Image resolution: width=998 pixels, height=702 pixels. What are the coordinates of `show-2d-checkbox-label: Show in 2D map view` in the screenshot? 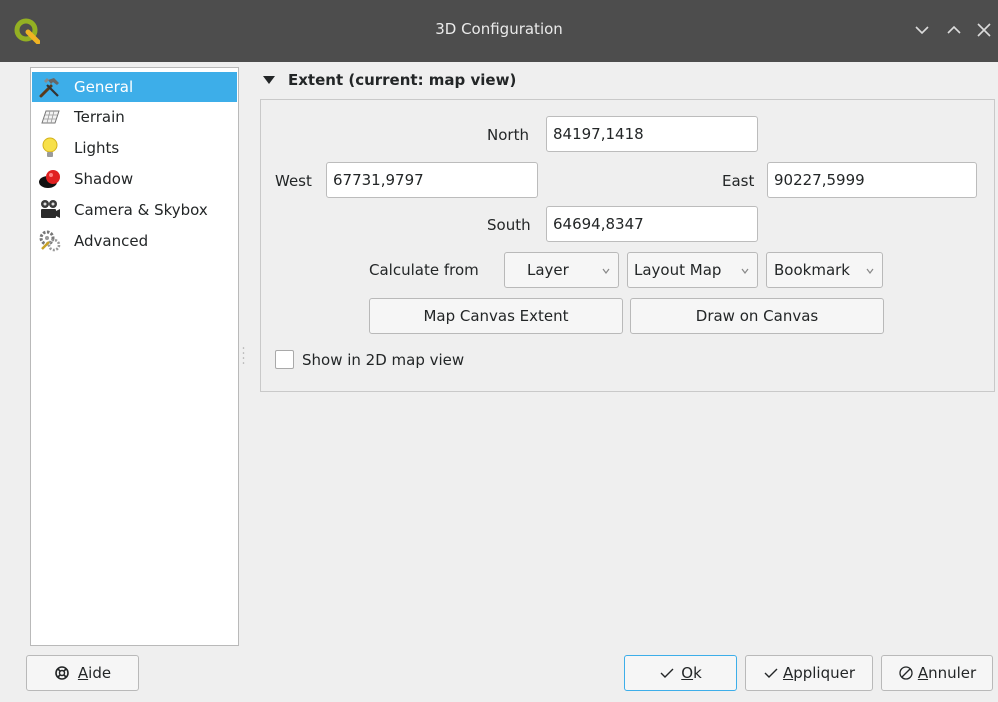 It's located at (383, 360).